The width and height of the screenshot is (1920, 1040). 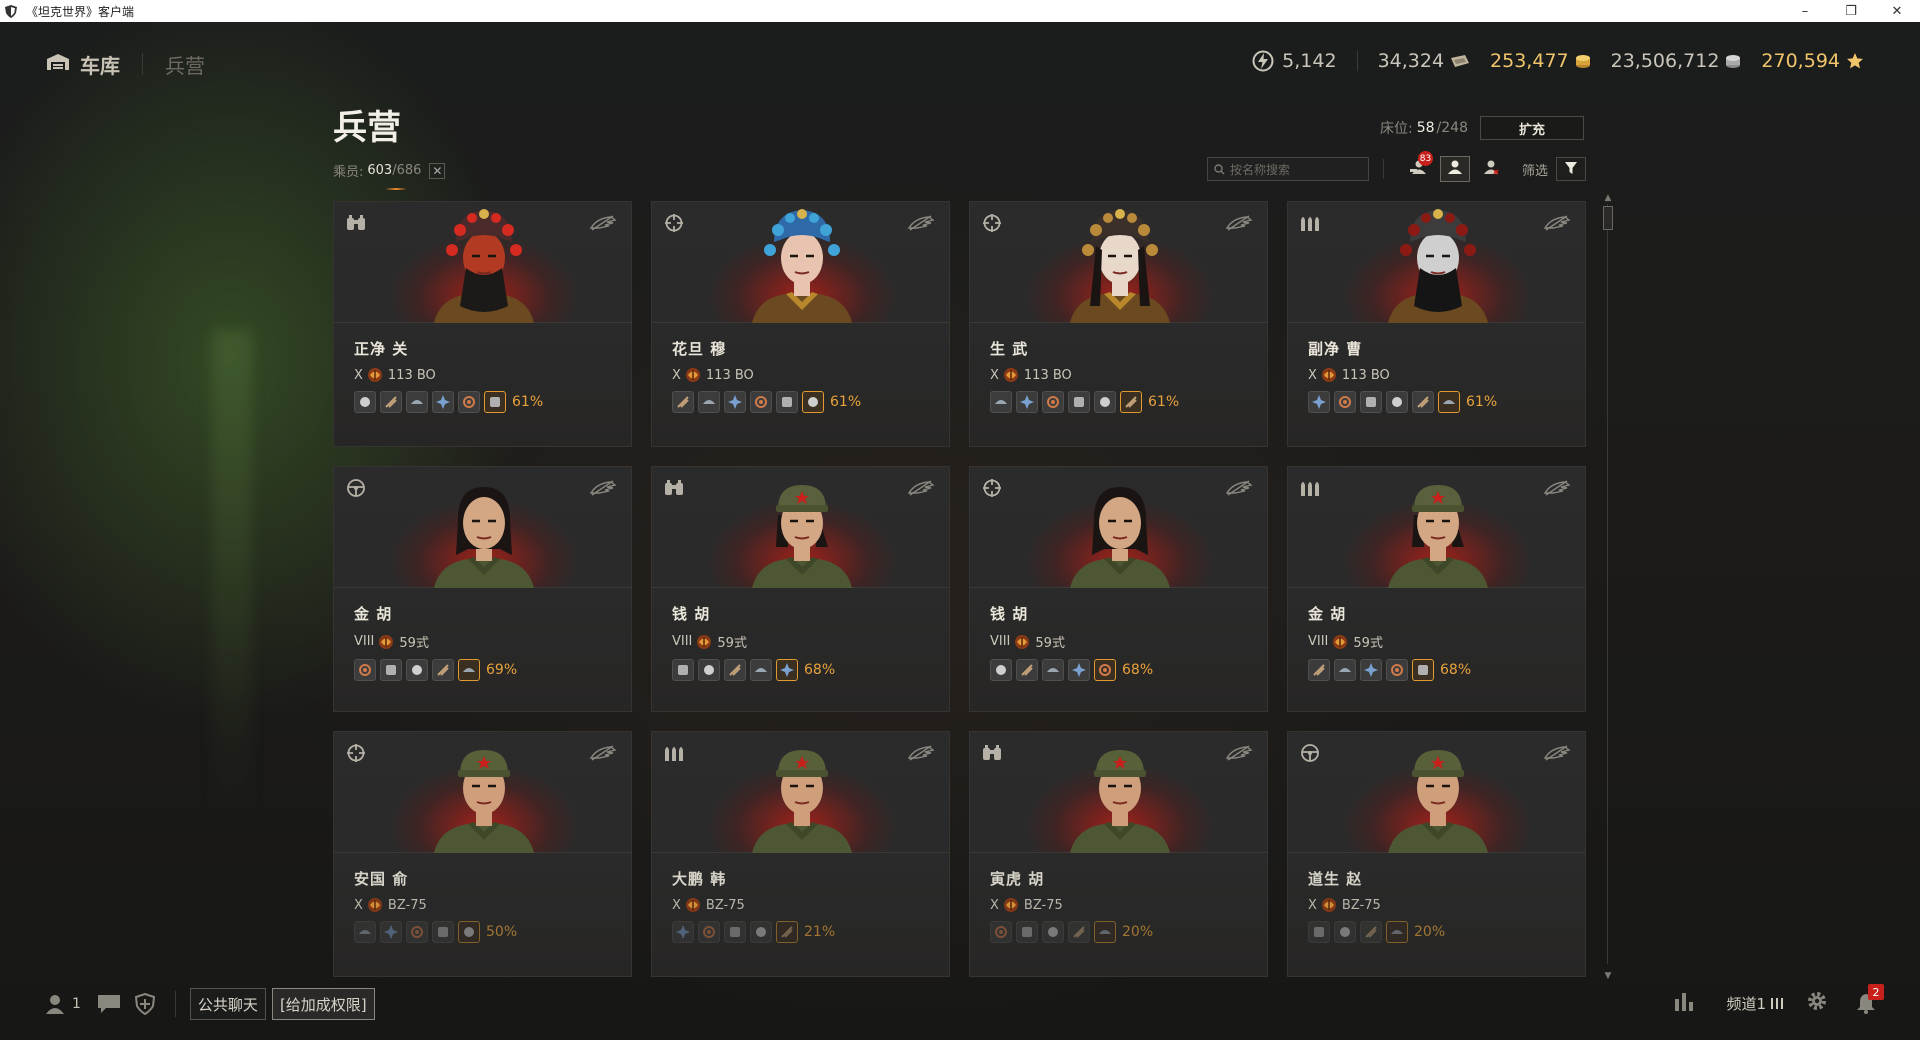 What do you see at coordinates (1491, 169) in the screenshot?
I see `tanker-dismissed-button` at bounding box center [1491, 169].